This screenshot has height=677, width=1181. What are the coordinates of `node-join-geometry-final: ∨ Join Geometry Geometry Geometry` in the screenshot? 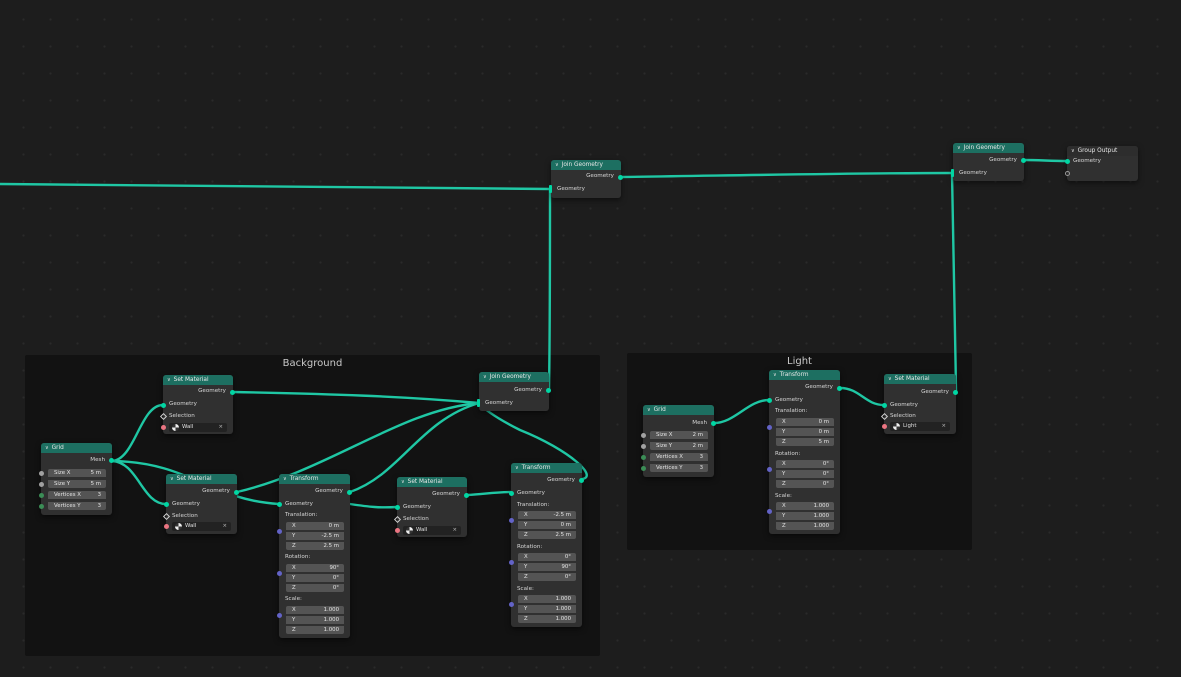 It's located at (988, 162).